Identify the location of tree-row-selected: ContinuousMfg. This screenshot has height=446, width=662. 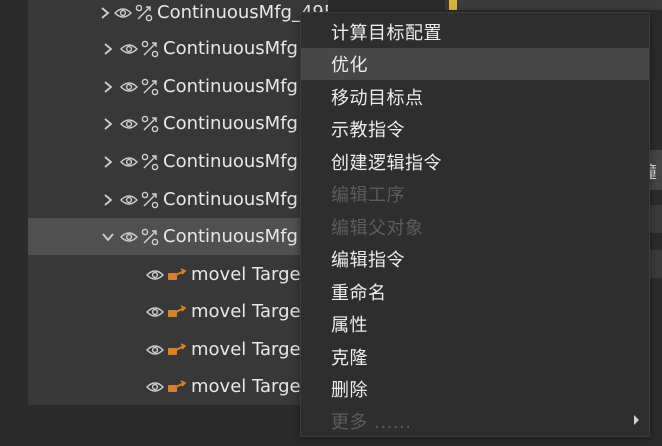
(178, 236).